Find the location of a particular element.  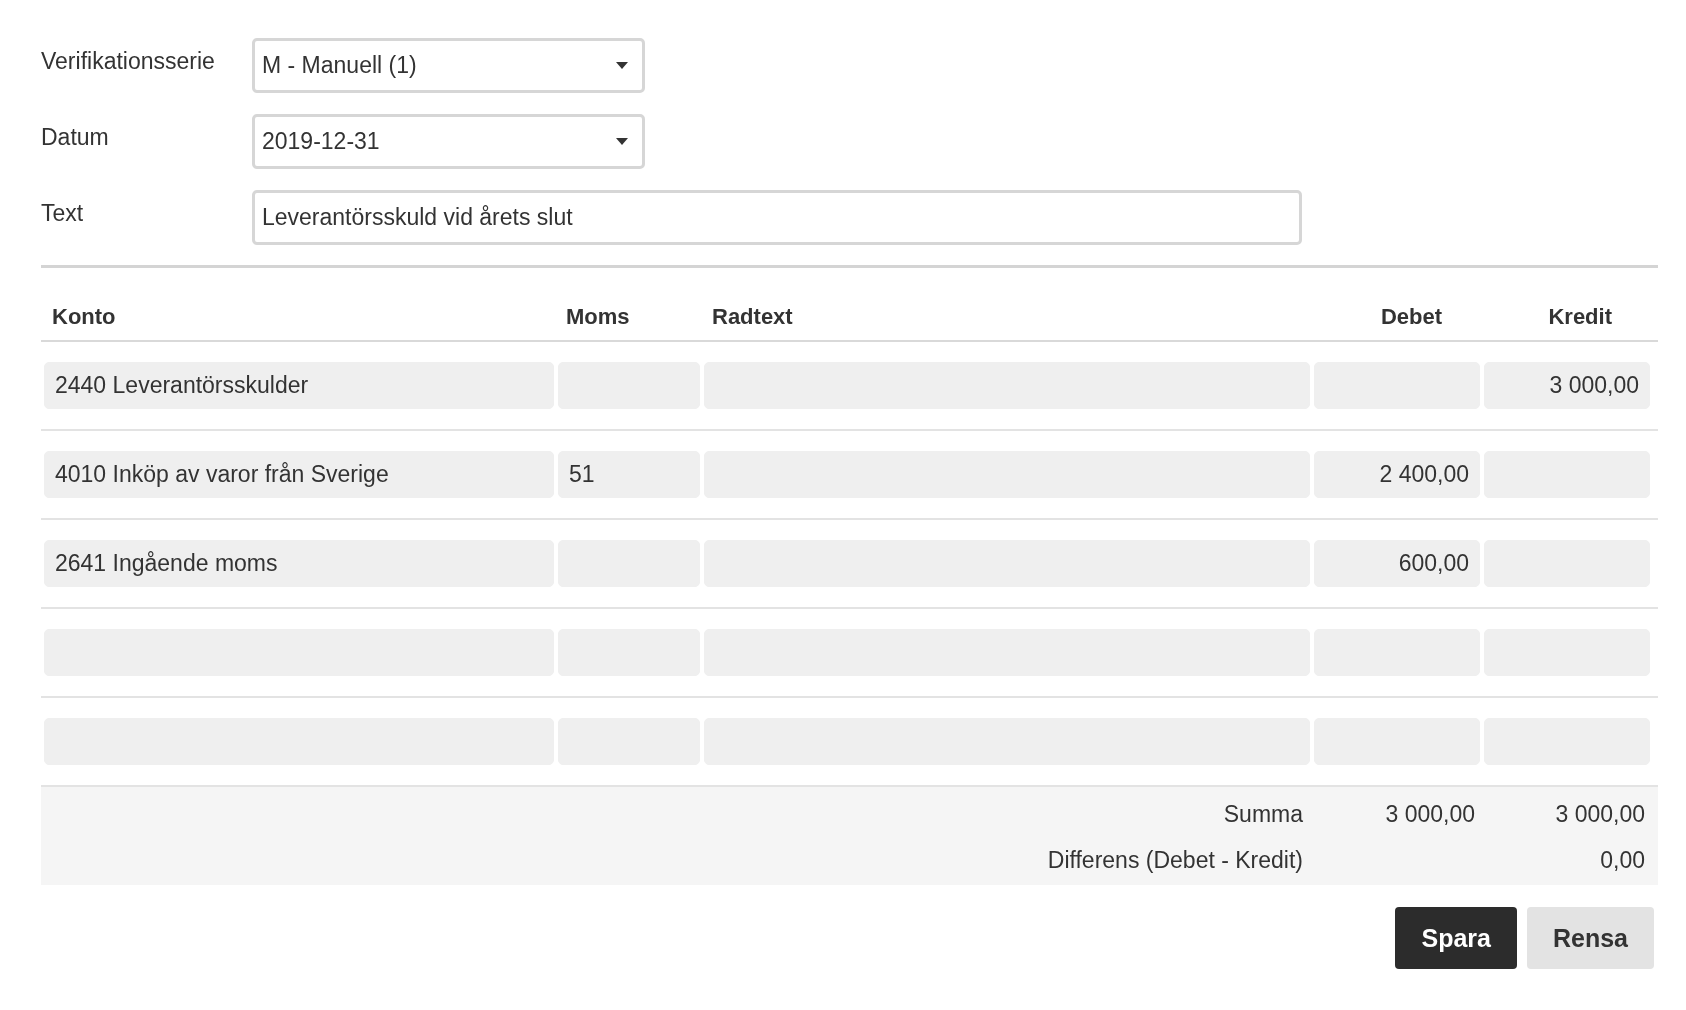

input-field: Leverantörsskuld vid årets slut is located at coordinates (777, 217).